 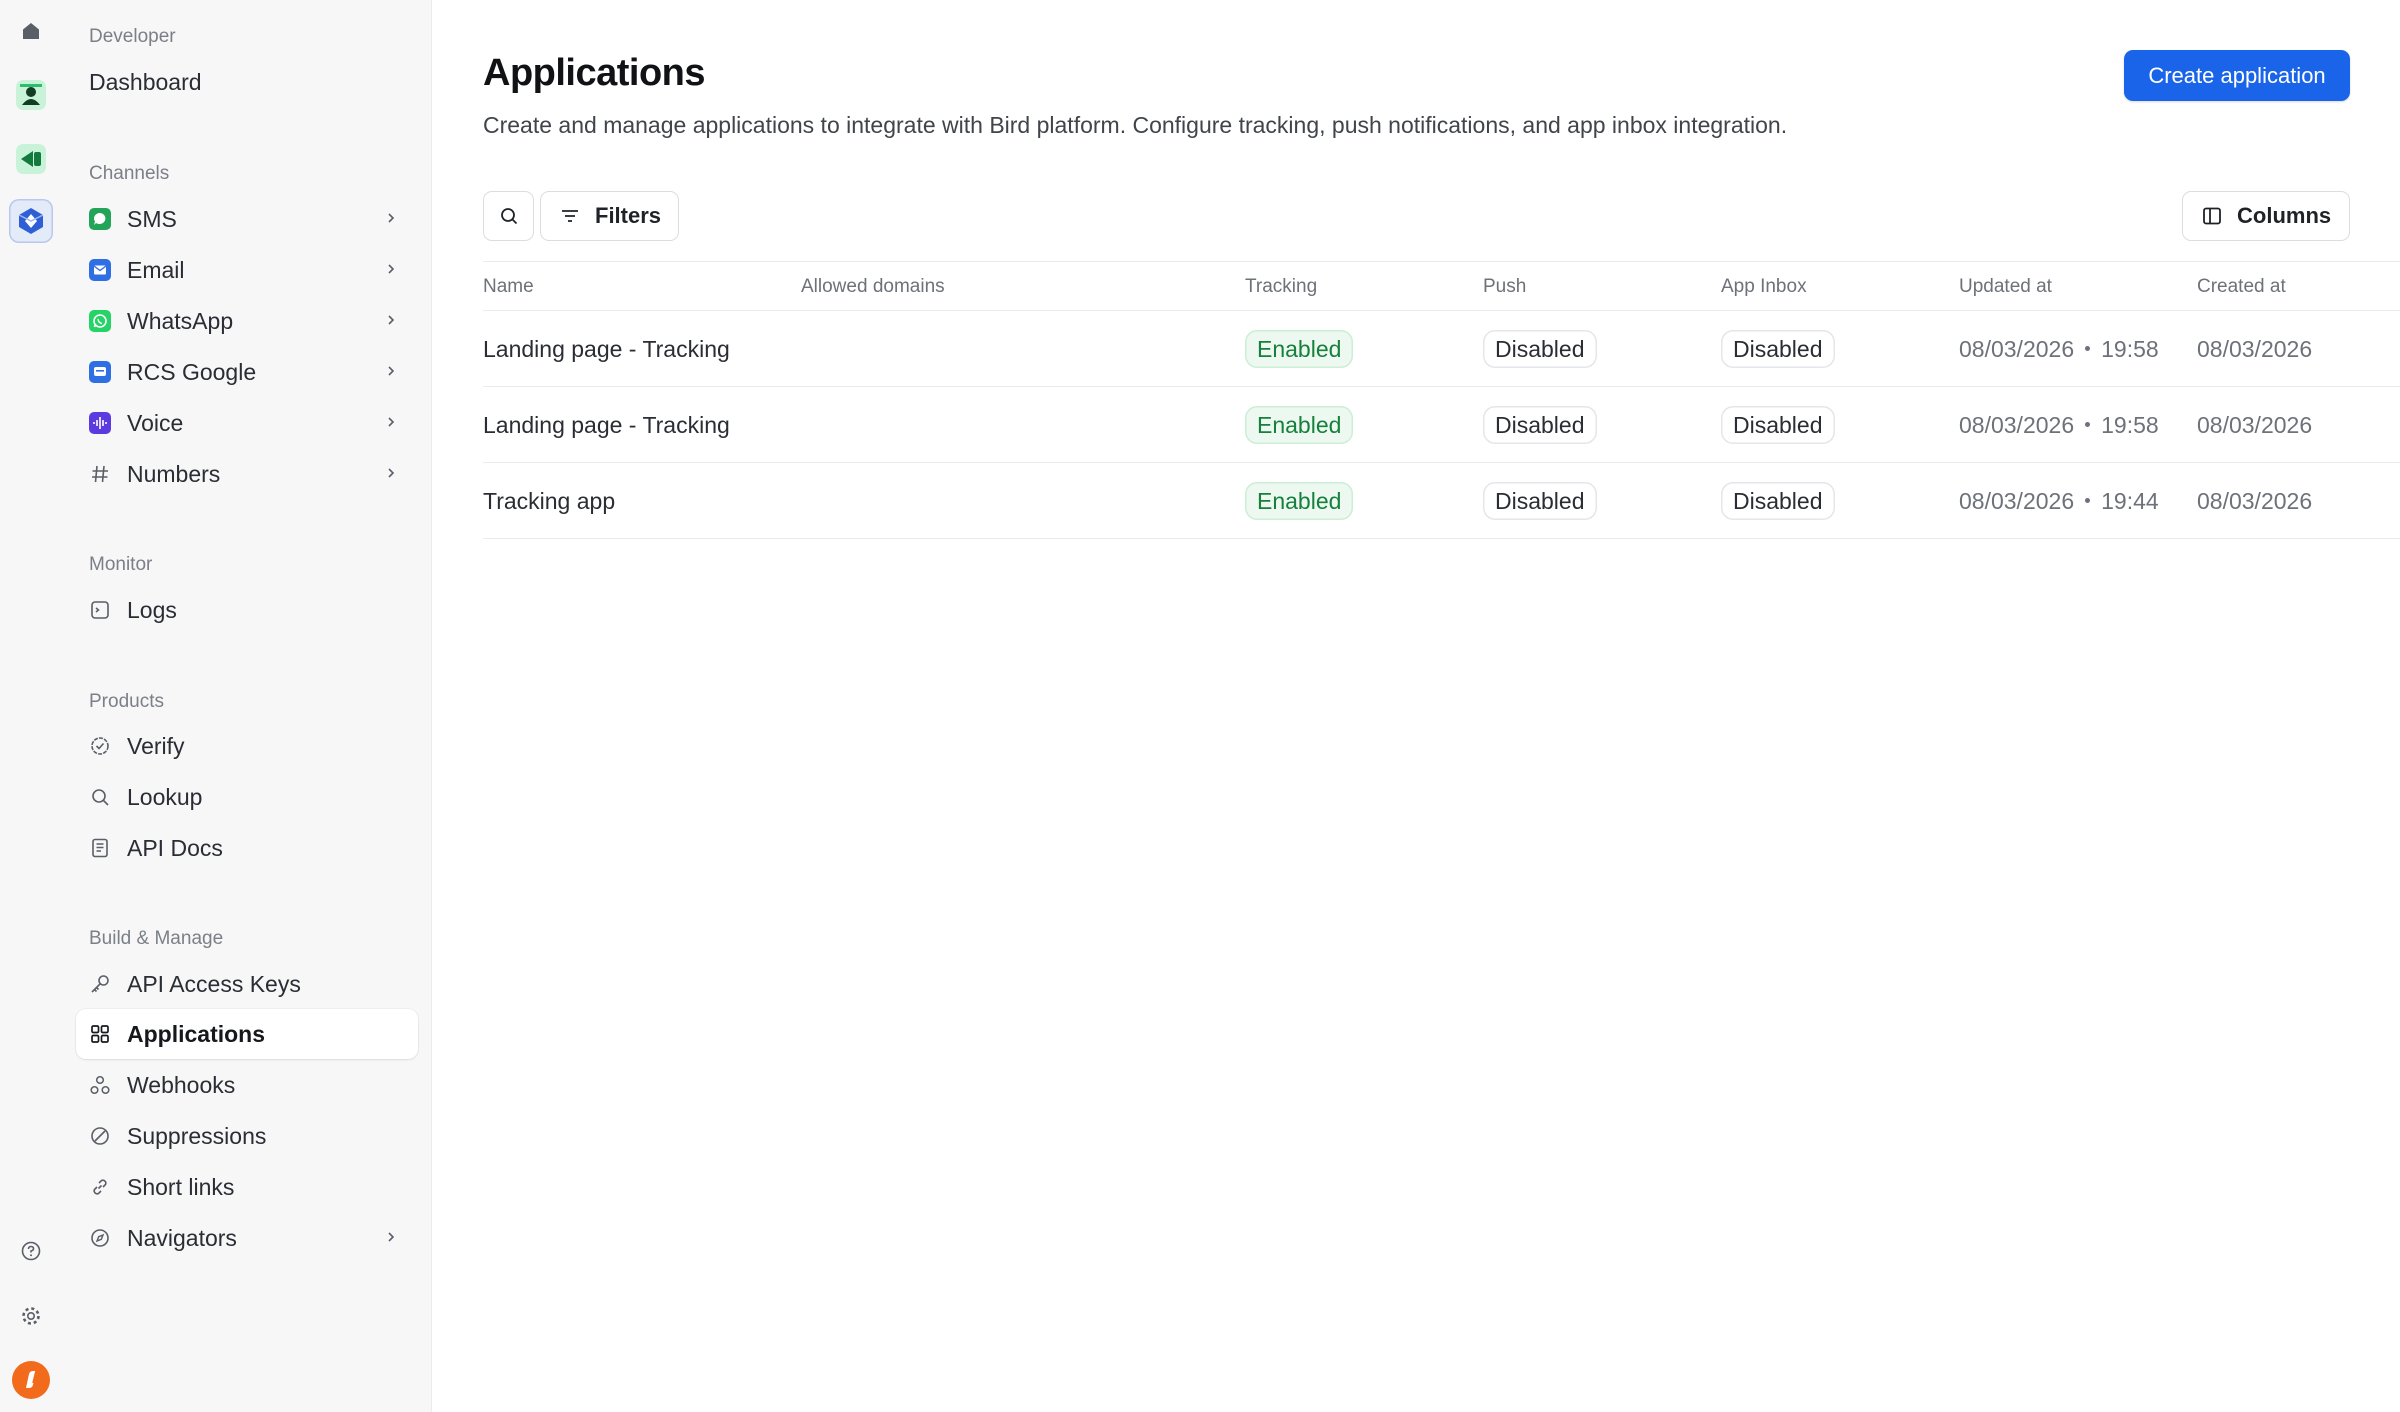 What do you see at coordinates (100, 610) in the screenshot?
I see `logs-icon` at bounding box center [100, 610].